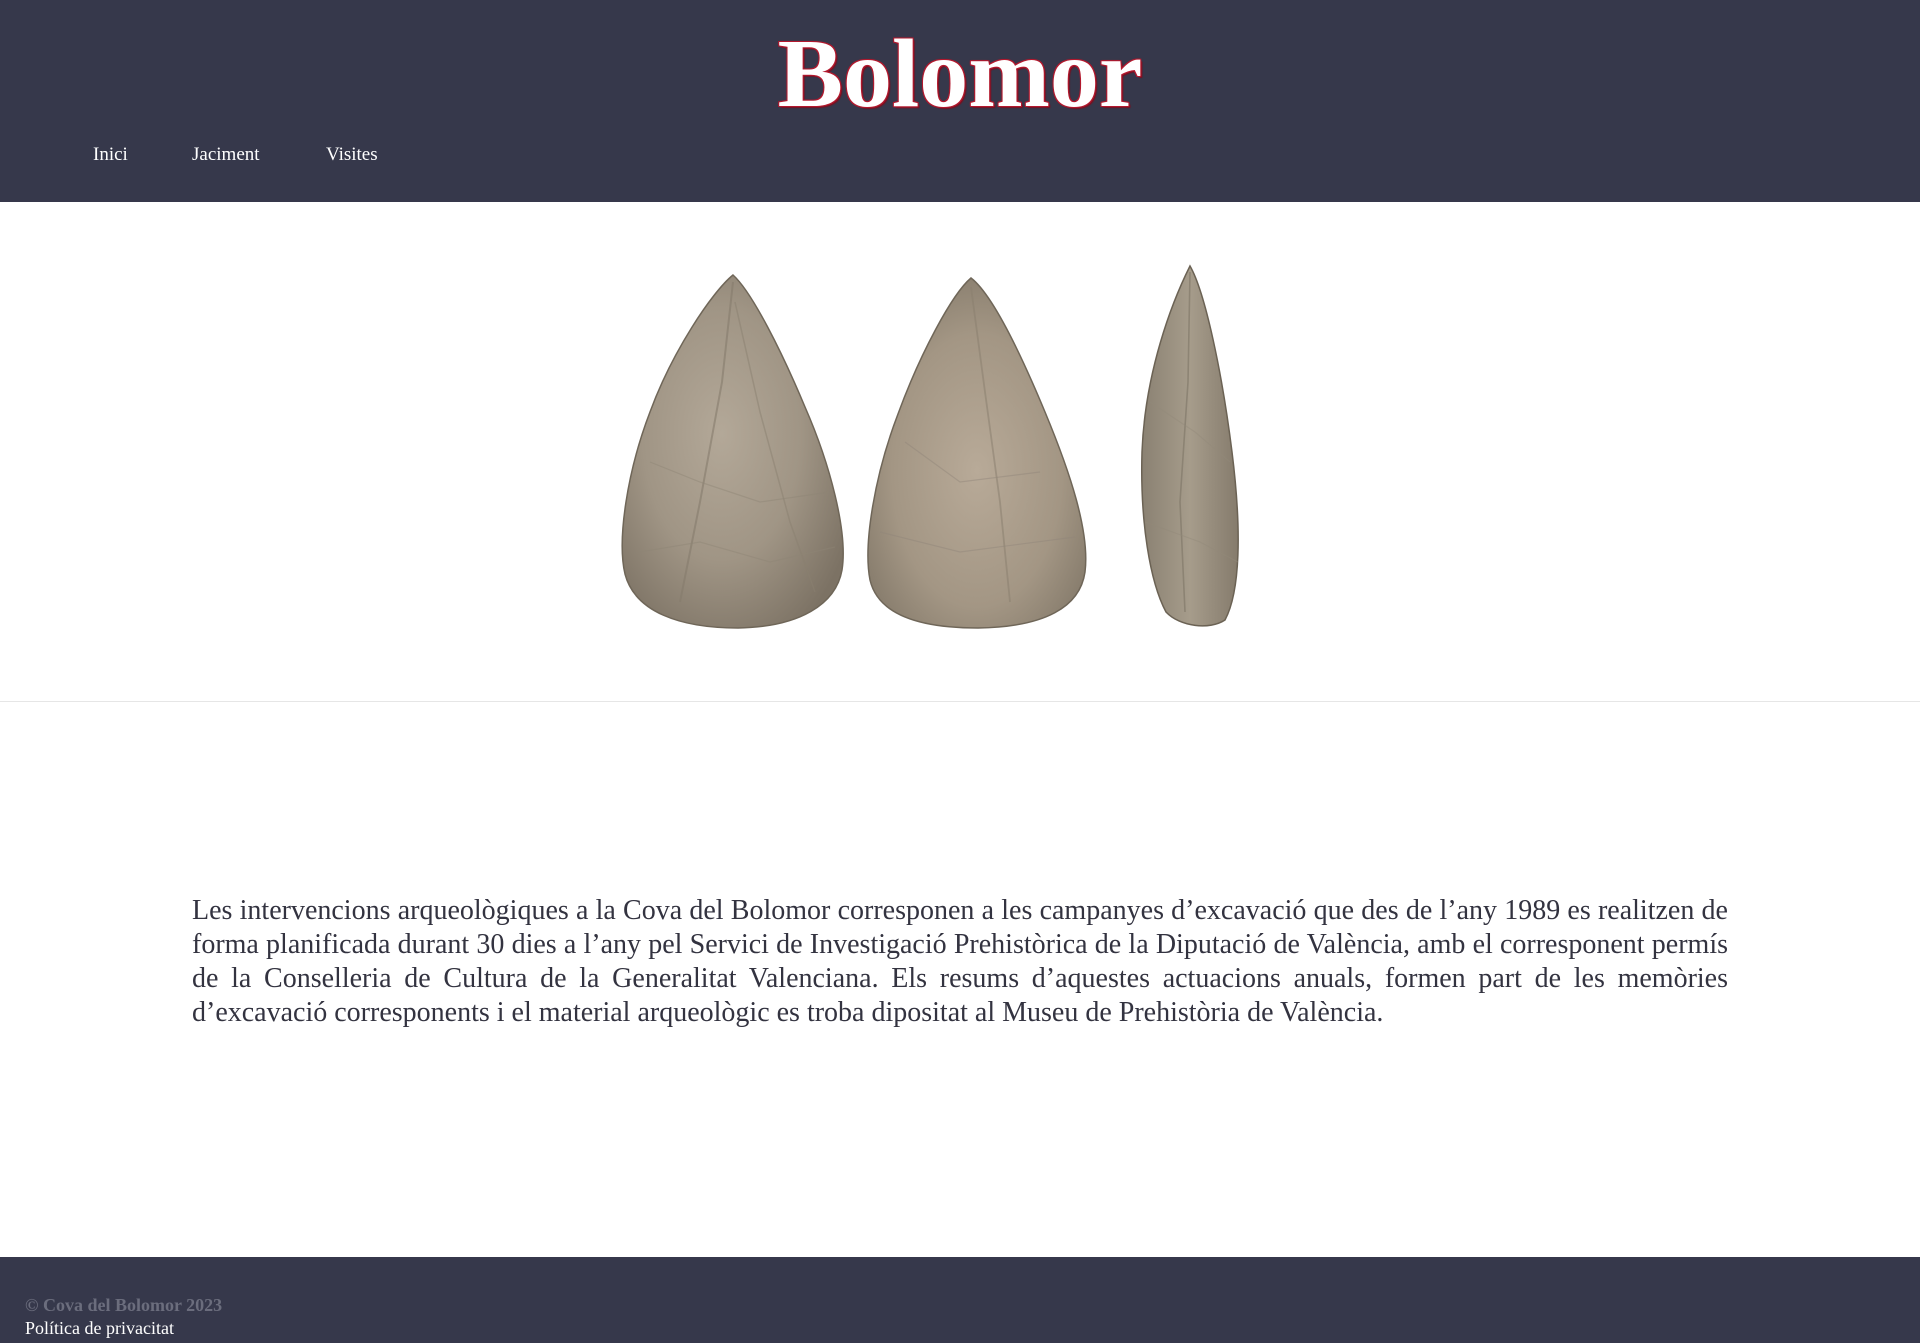  Describe the element at coordinates (1189, 445) in the screenshot. I see `handaxe-side-view` at that location.